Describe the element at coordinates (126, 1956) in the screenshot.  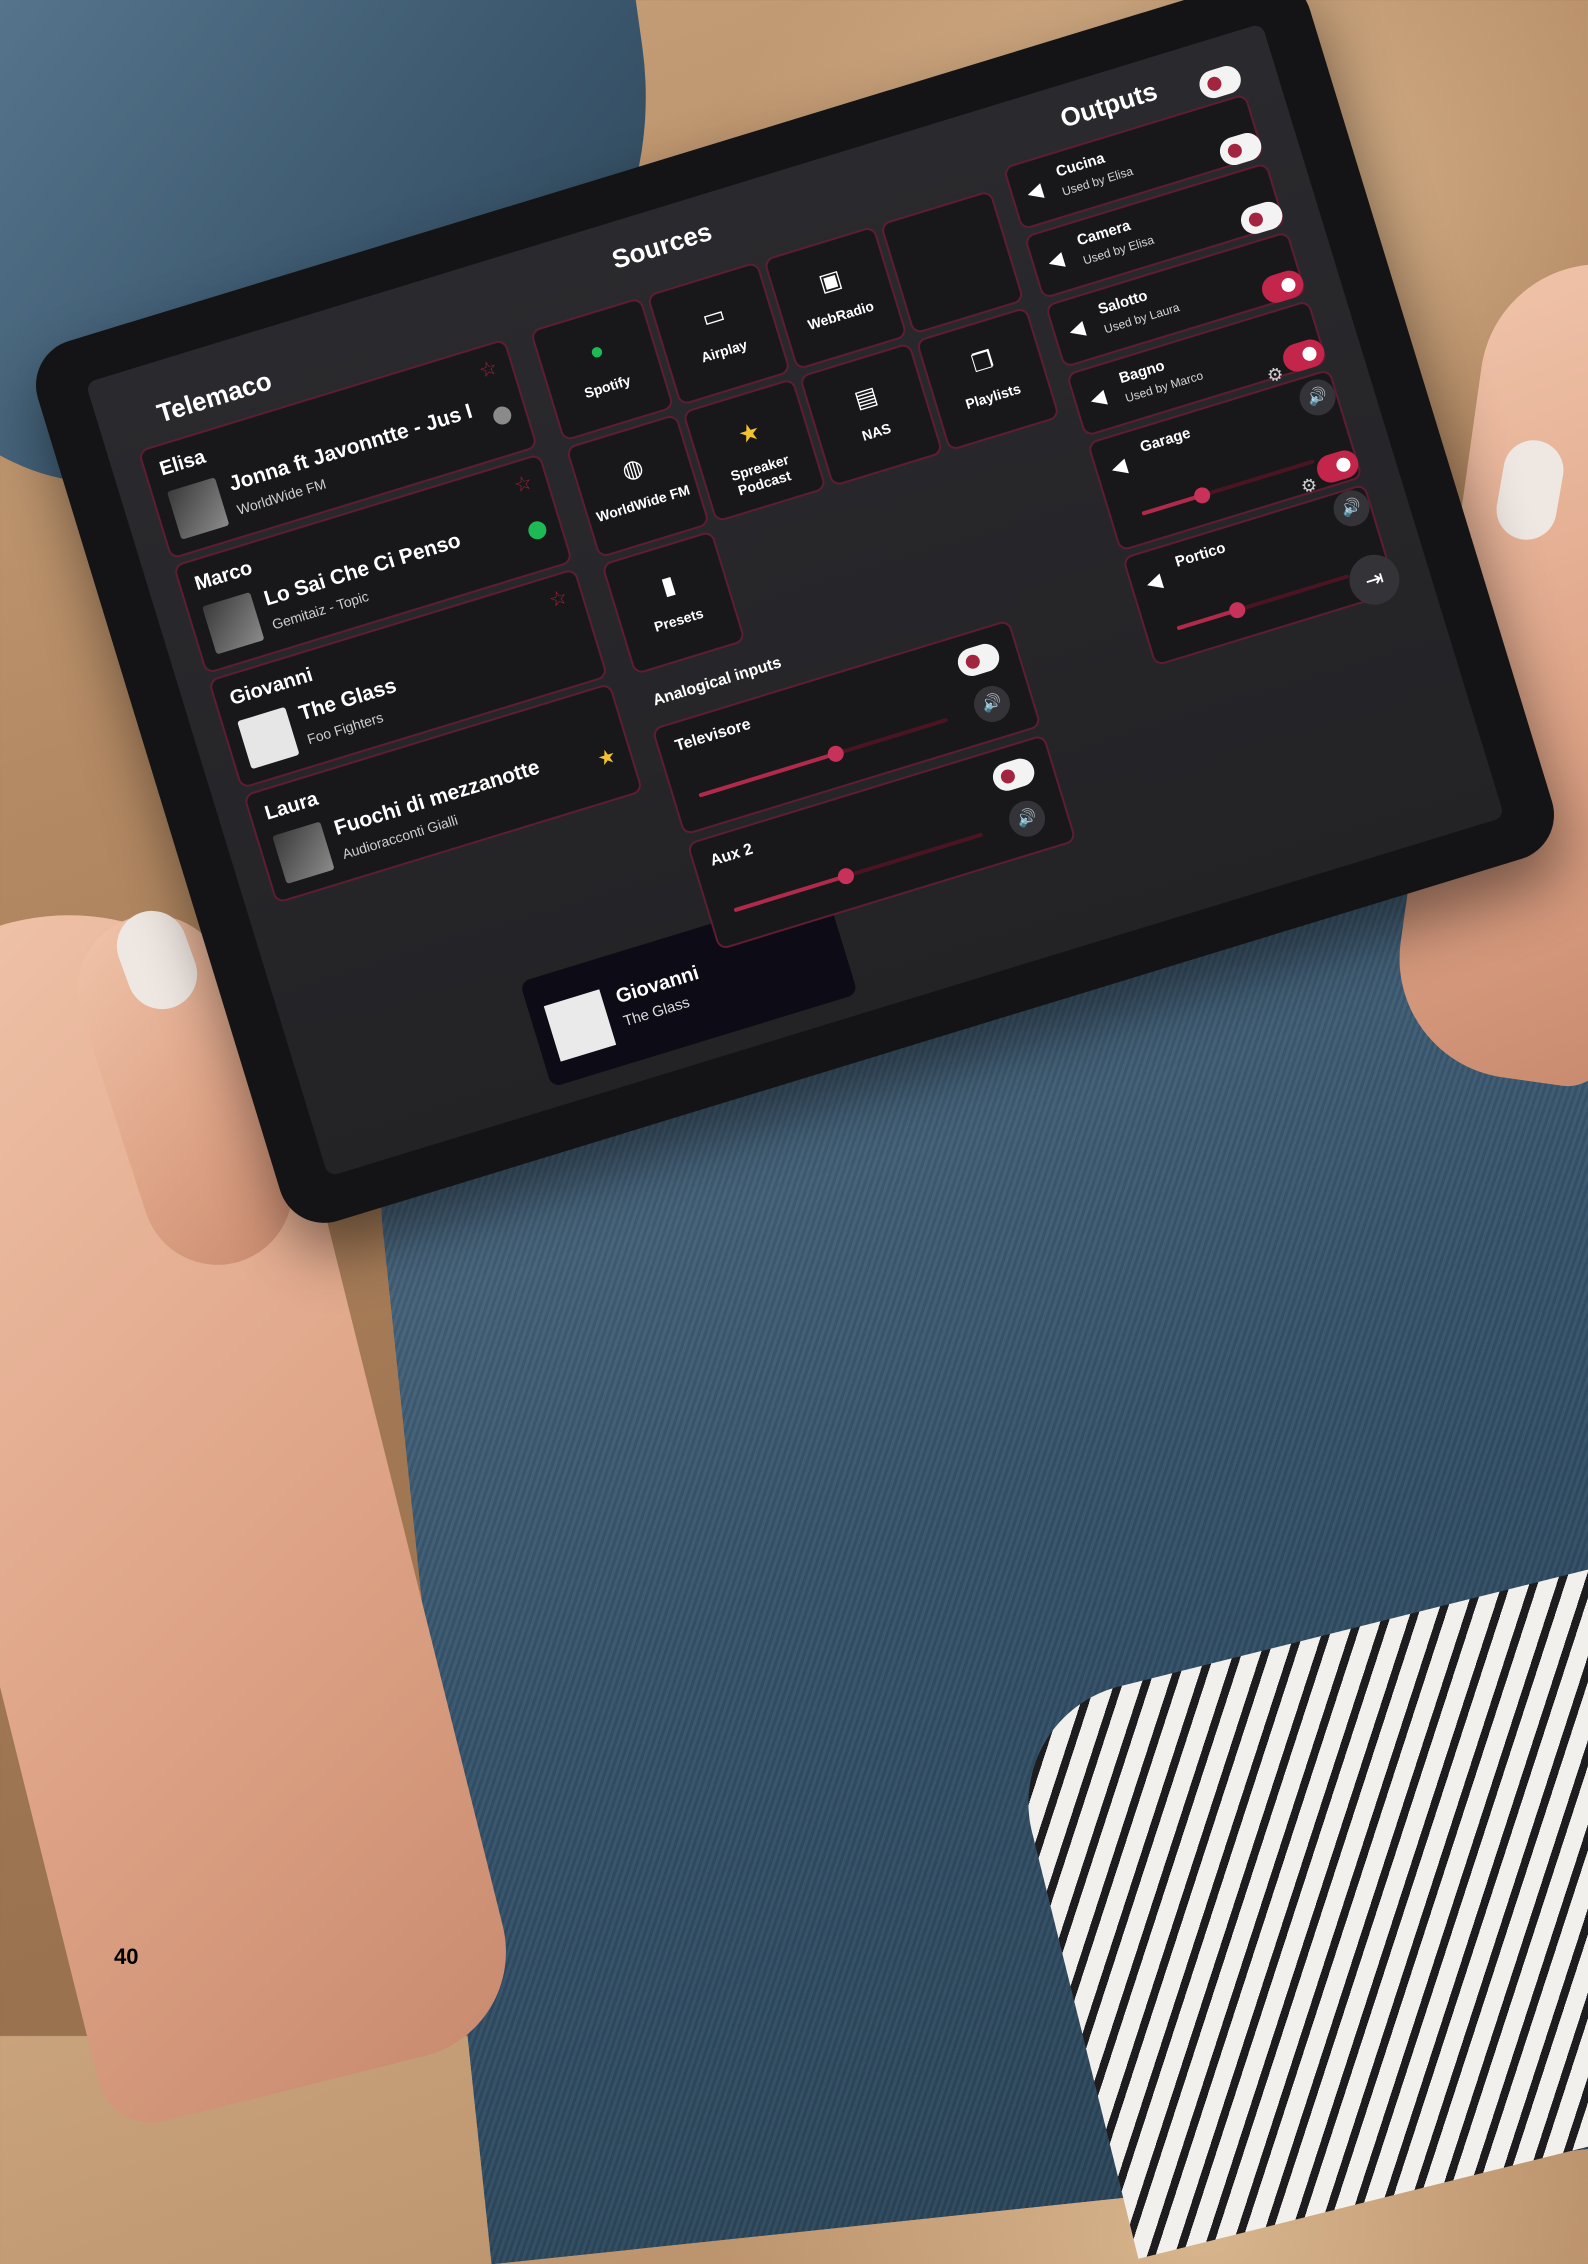
I see `page-number: 40` at that location.